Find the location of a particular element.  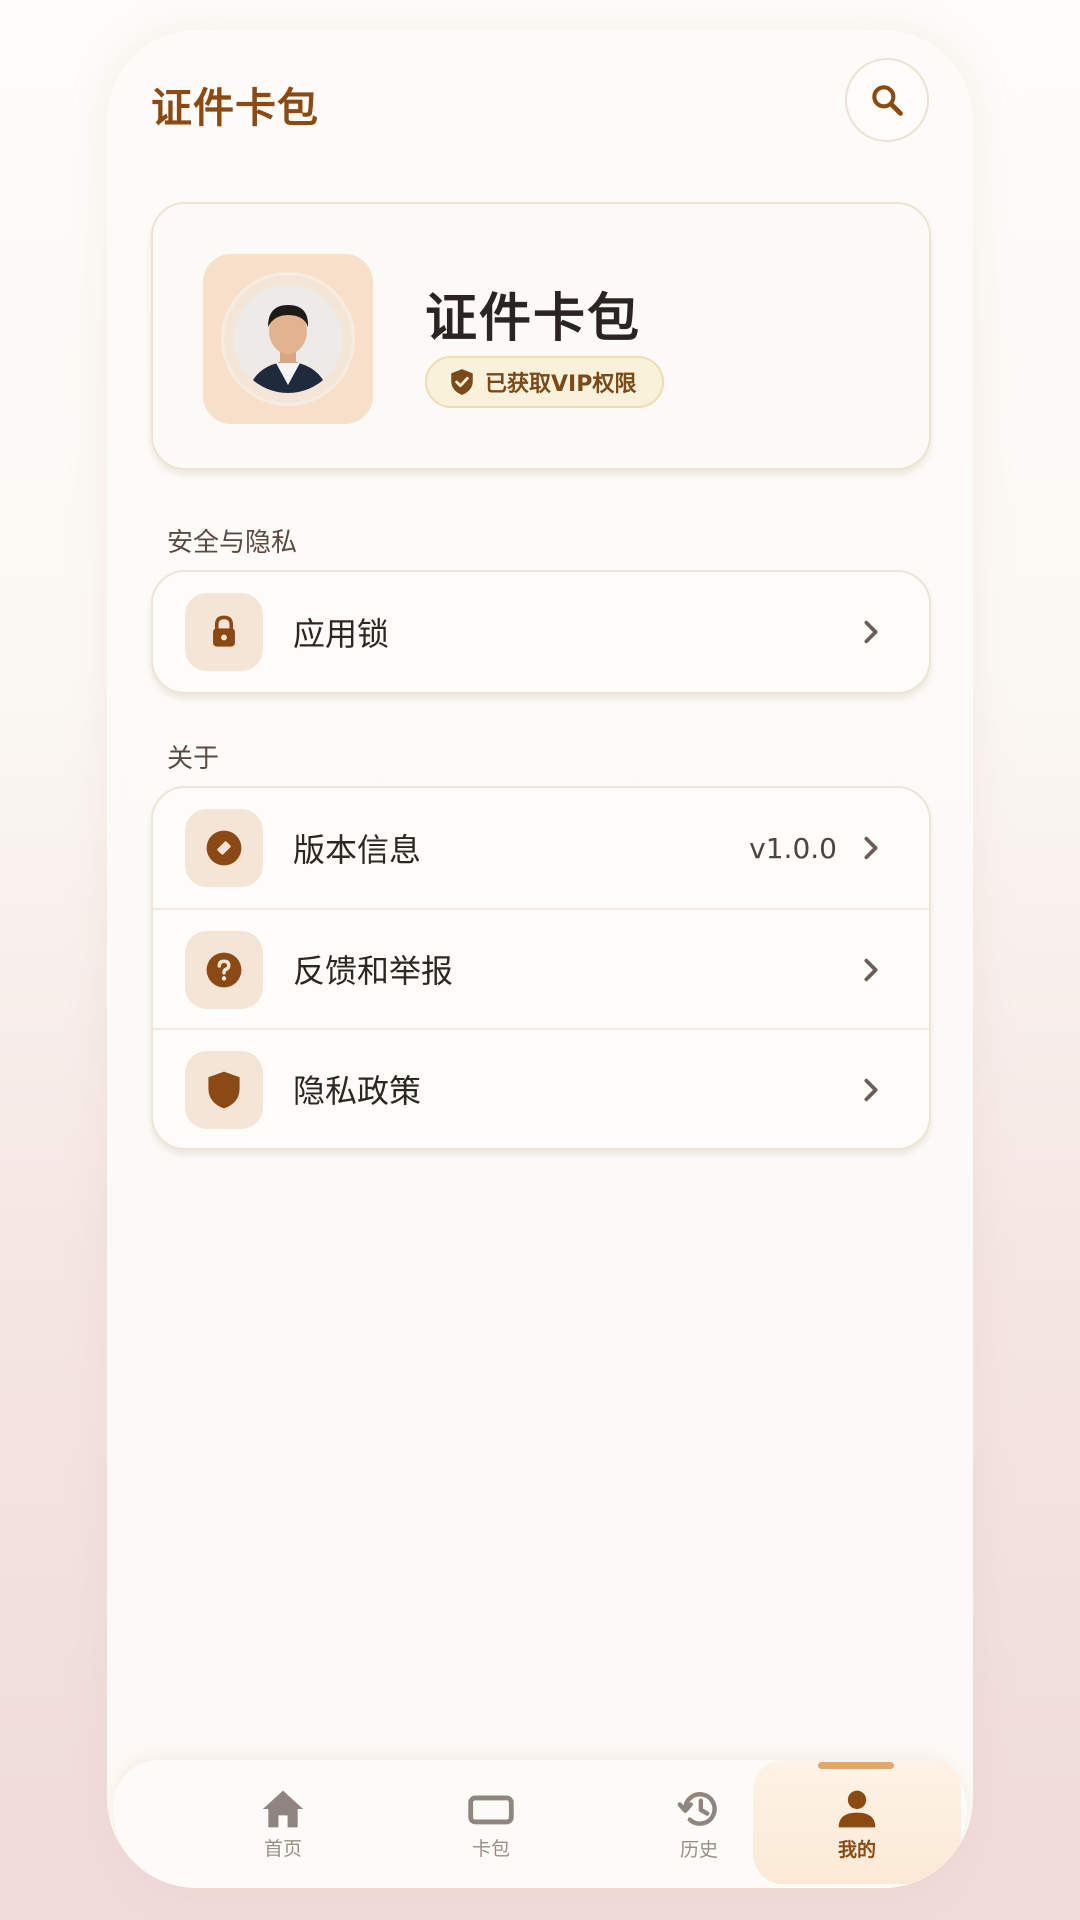

shield-icon is located at coordinates (224, 1090).